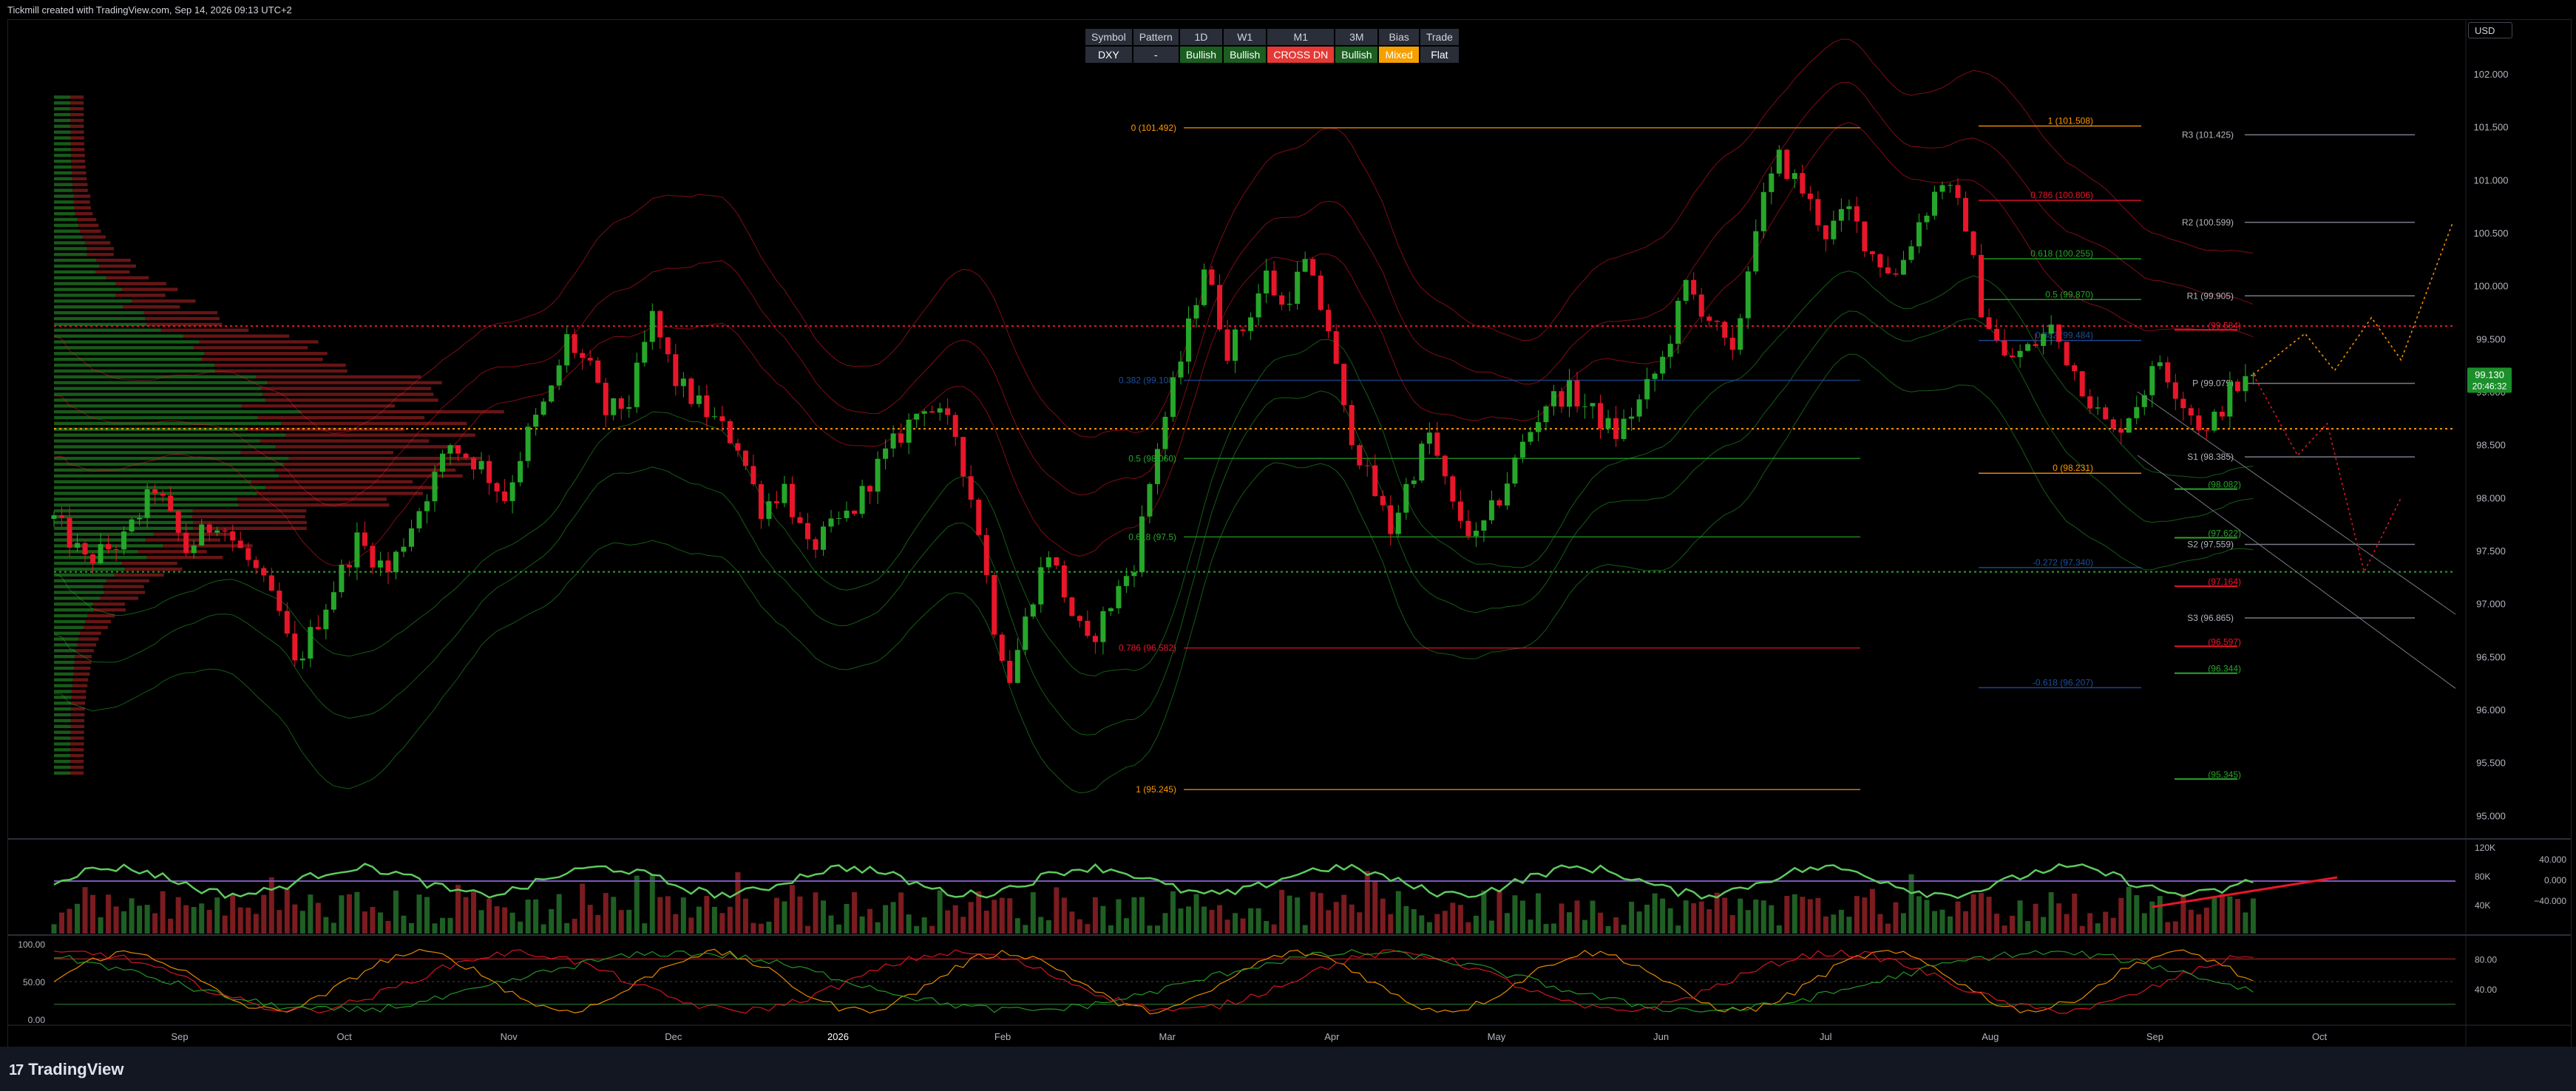 This screenshot has height=1091, width=2576. I want to click on signal-table-header: Symbol Pattern 1D W1 M1 3M Bias Trade, so click(1272, 37).